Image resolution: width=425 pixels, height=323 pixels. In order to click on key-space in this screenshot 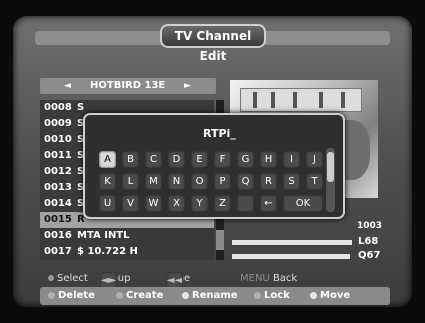, I will do `click(245, 203)`.